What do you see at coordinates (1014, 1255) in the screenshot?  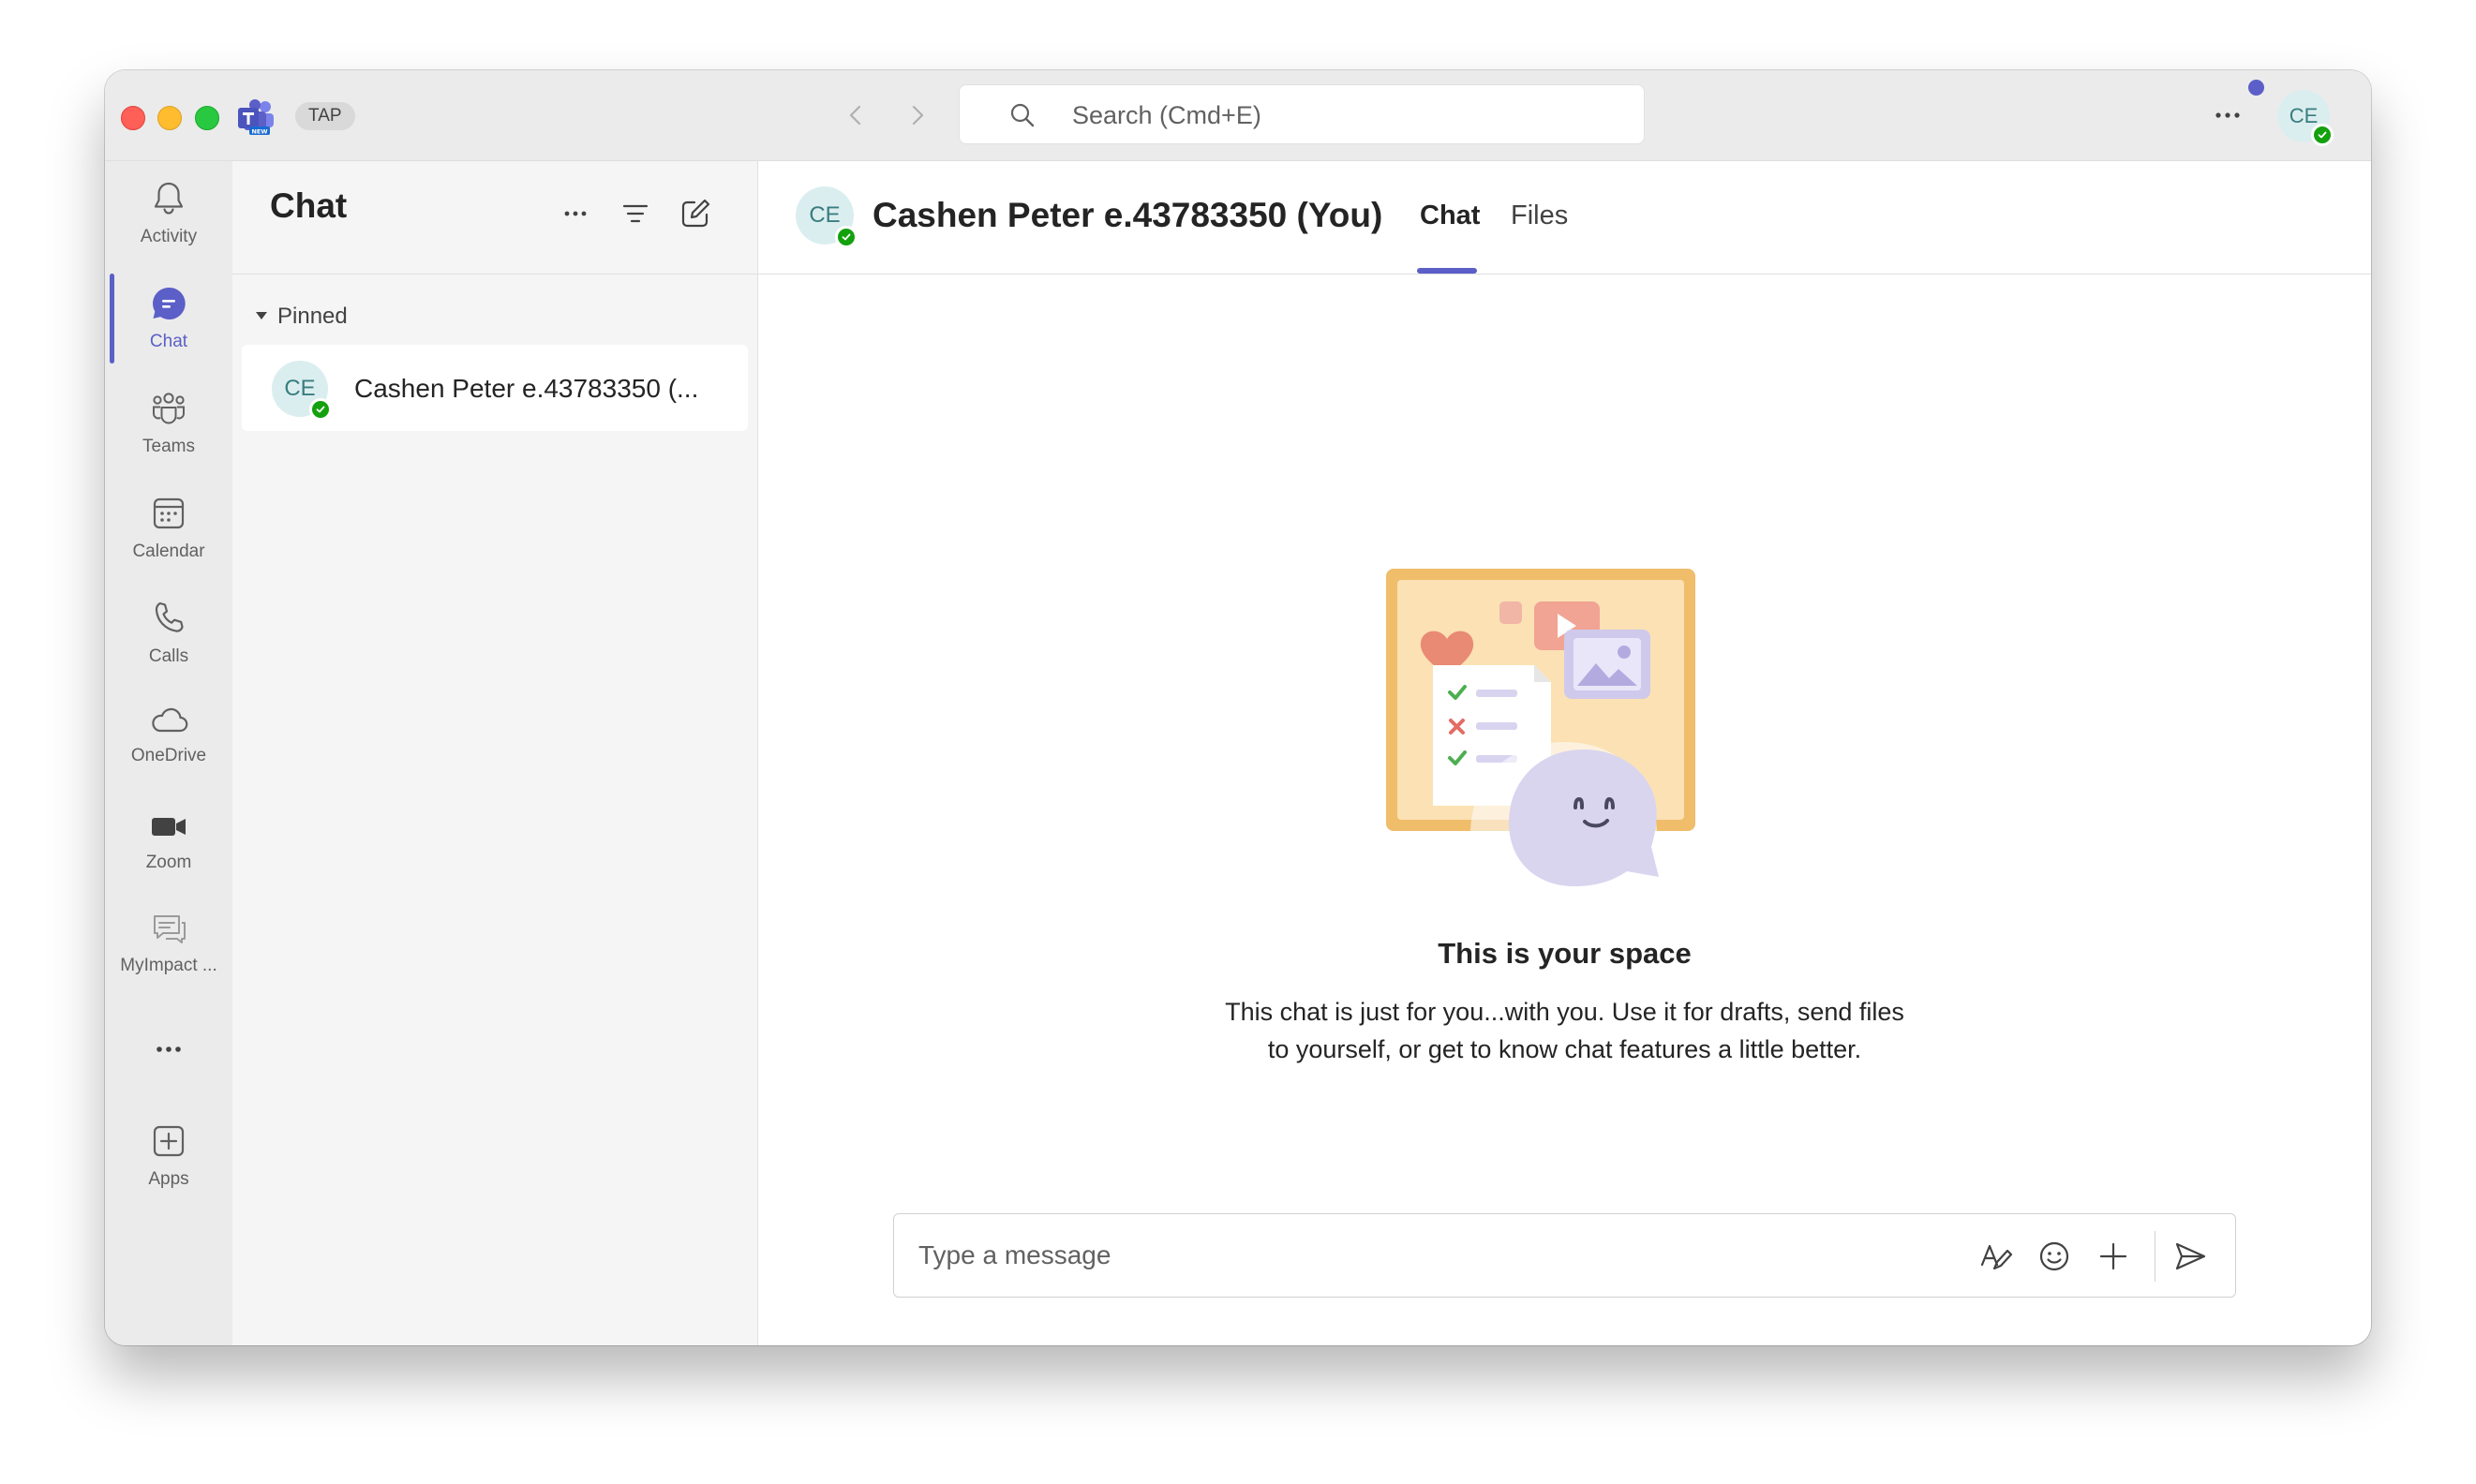 I see `message-input: Type a message` at bounding box center [1014, 1255].